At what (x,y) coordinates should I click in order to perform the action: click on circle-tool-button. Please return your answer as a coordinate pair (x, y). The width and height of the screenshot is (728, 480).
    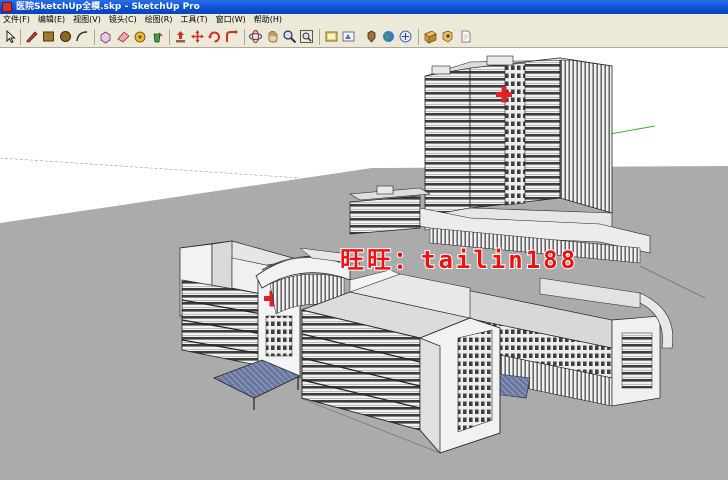
    Looking at the image, I should click on (65, 36).